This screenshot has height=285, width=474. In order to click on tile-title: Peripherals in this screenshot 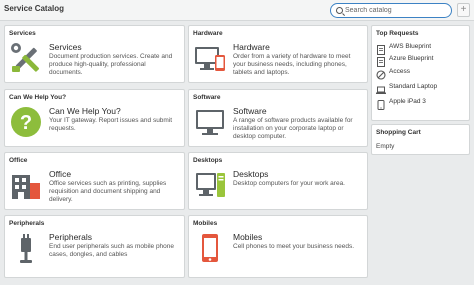, I will do `click(70, 237)`.